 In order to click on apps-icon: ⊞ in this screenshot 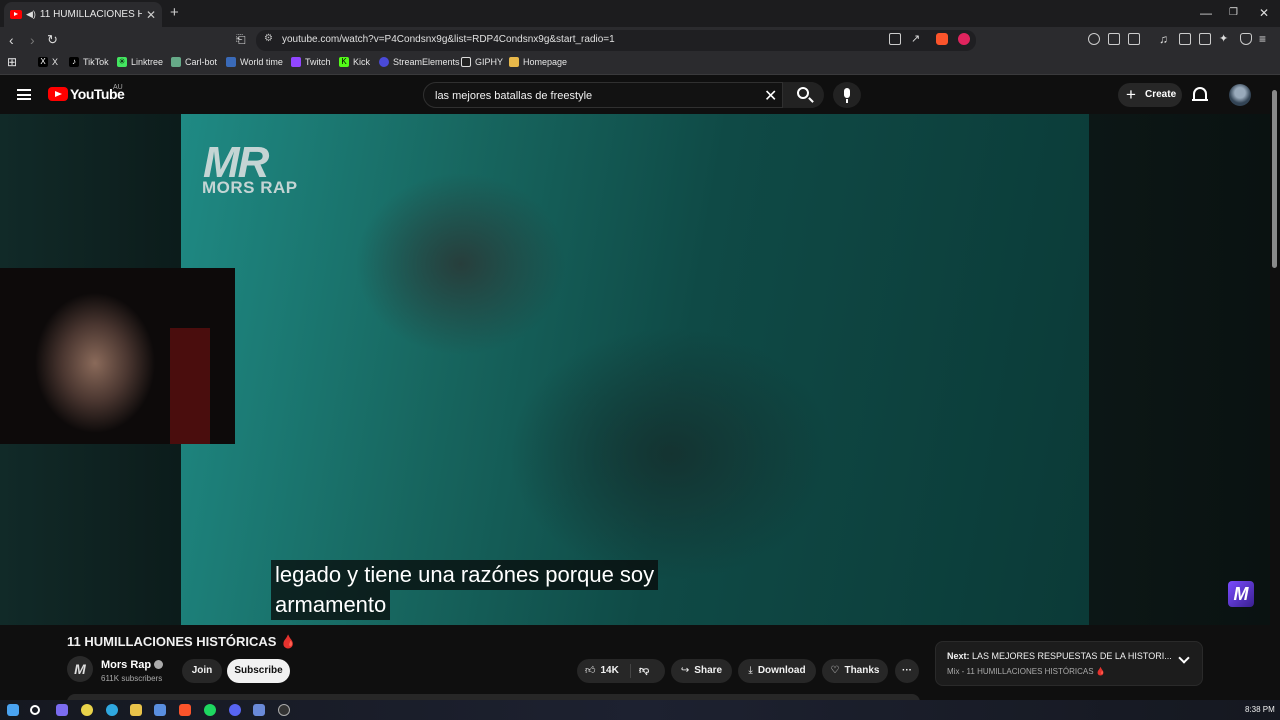, I will do `click(12, 62)`.